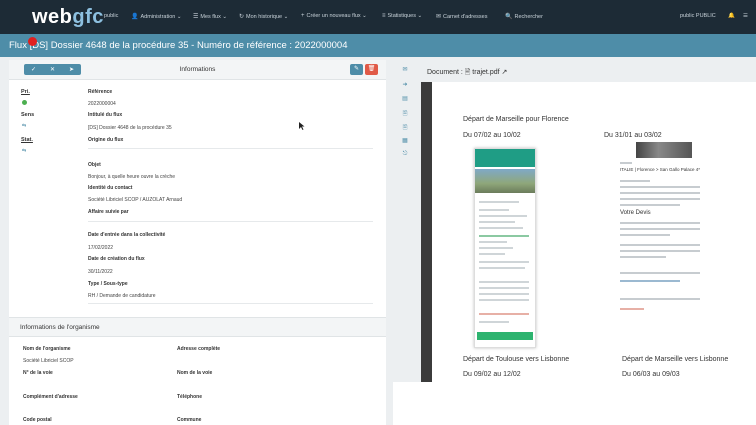 The height and width of the screenshot is (425, 756). Describe the element at coordinates (196, 17) in the screenshot. I see `list-icon: ☰` at that location.